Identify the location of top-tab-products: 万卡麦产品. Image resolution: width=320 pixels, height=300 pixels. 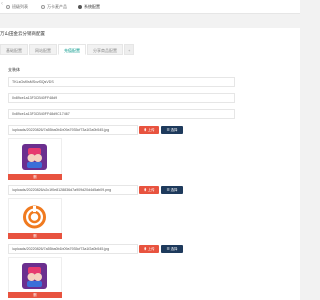
(54, 7).